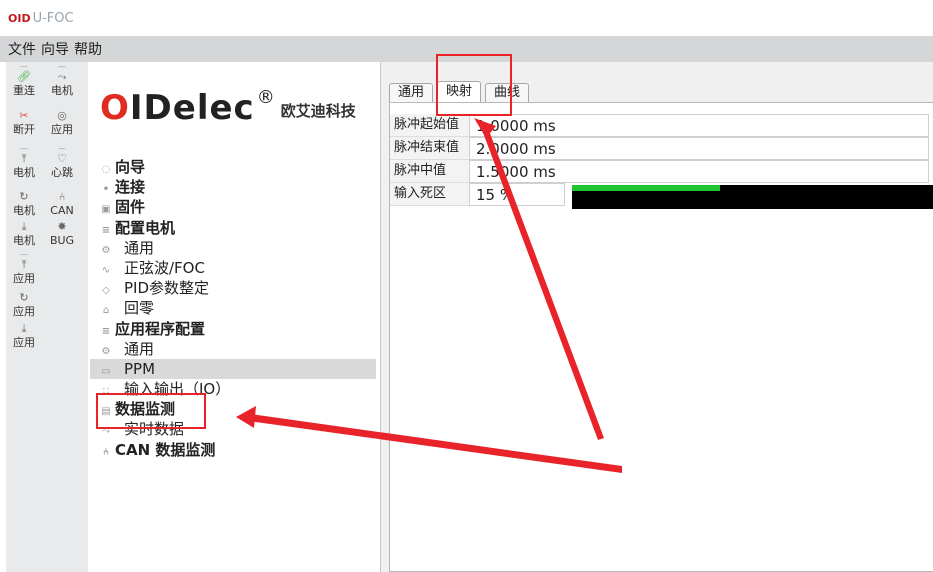  Describe the element at coordinates (543, 284) in the screenshot. I see `arrow-to-tab-shaft` at that location.